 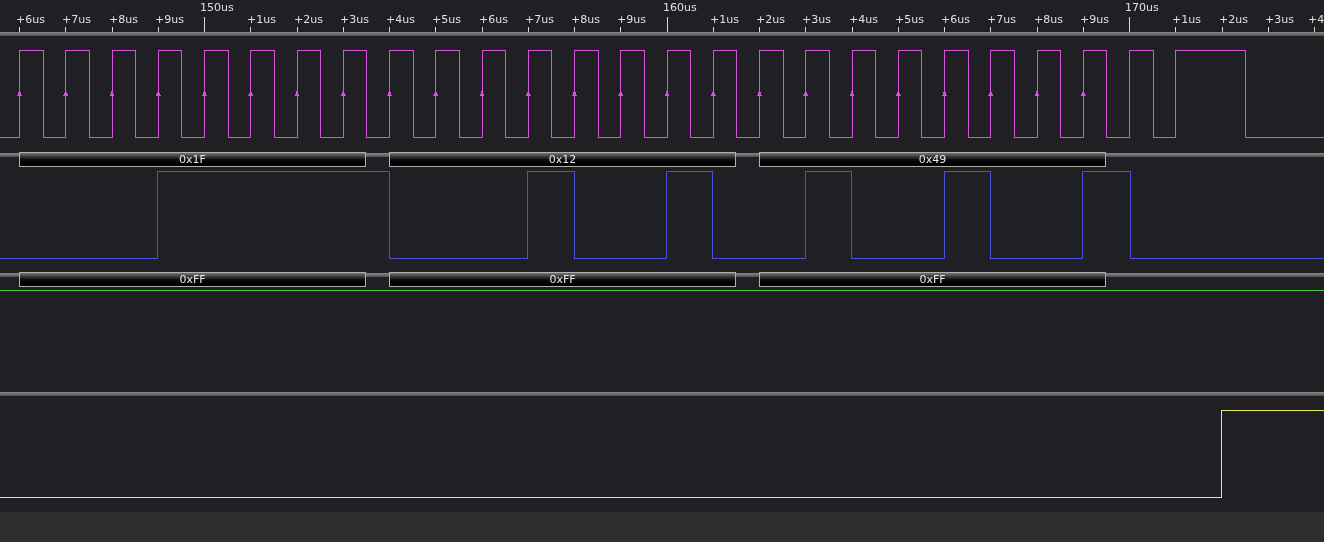 What do you see at coordinates (192, 159) in the screenshot?
I see `decoded-byte: 0x1F` at bounding box center [192, 159].